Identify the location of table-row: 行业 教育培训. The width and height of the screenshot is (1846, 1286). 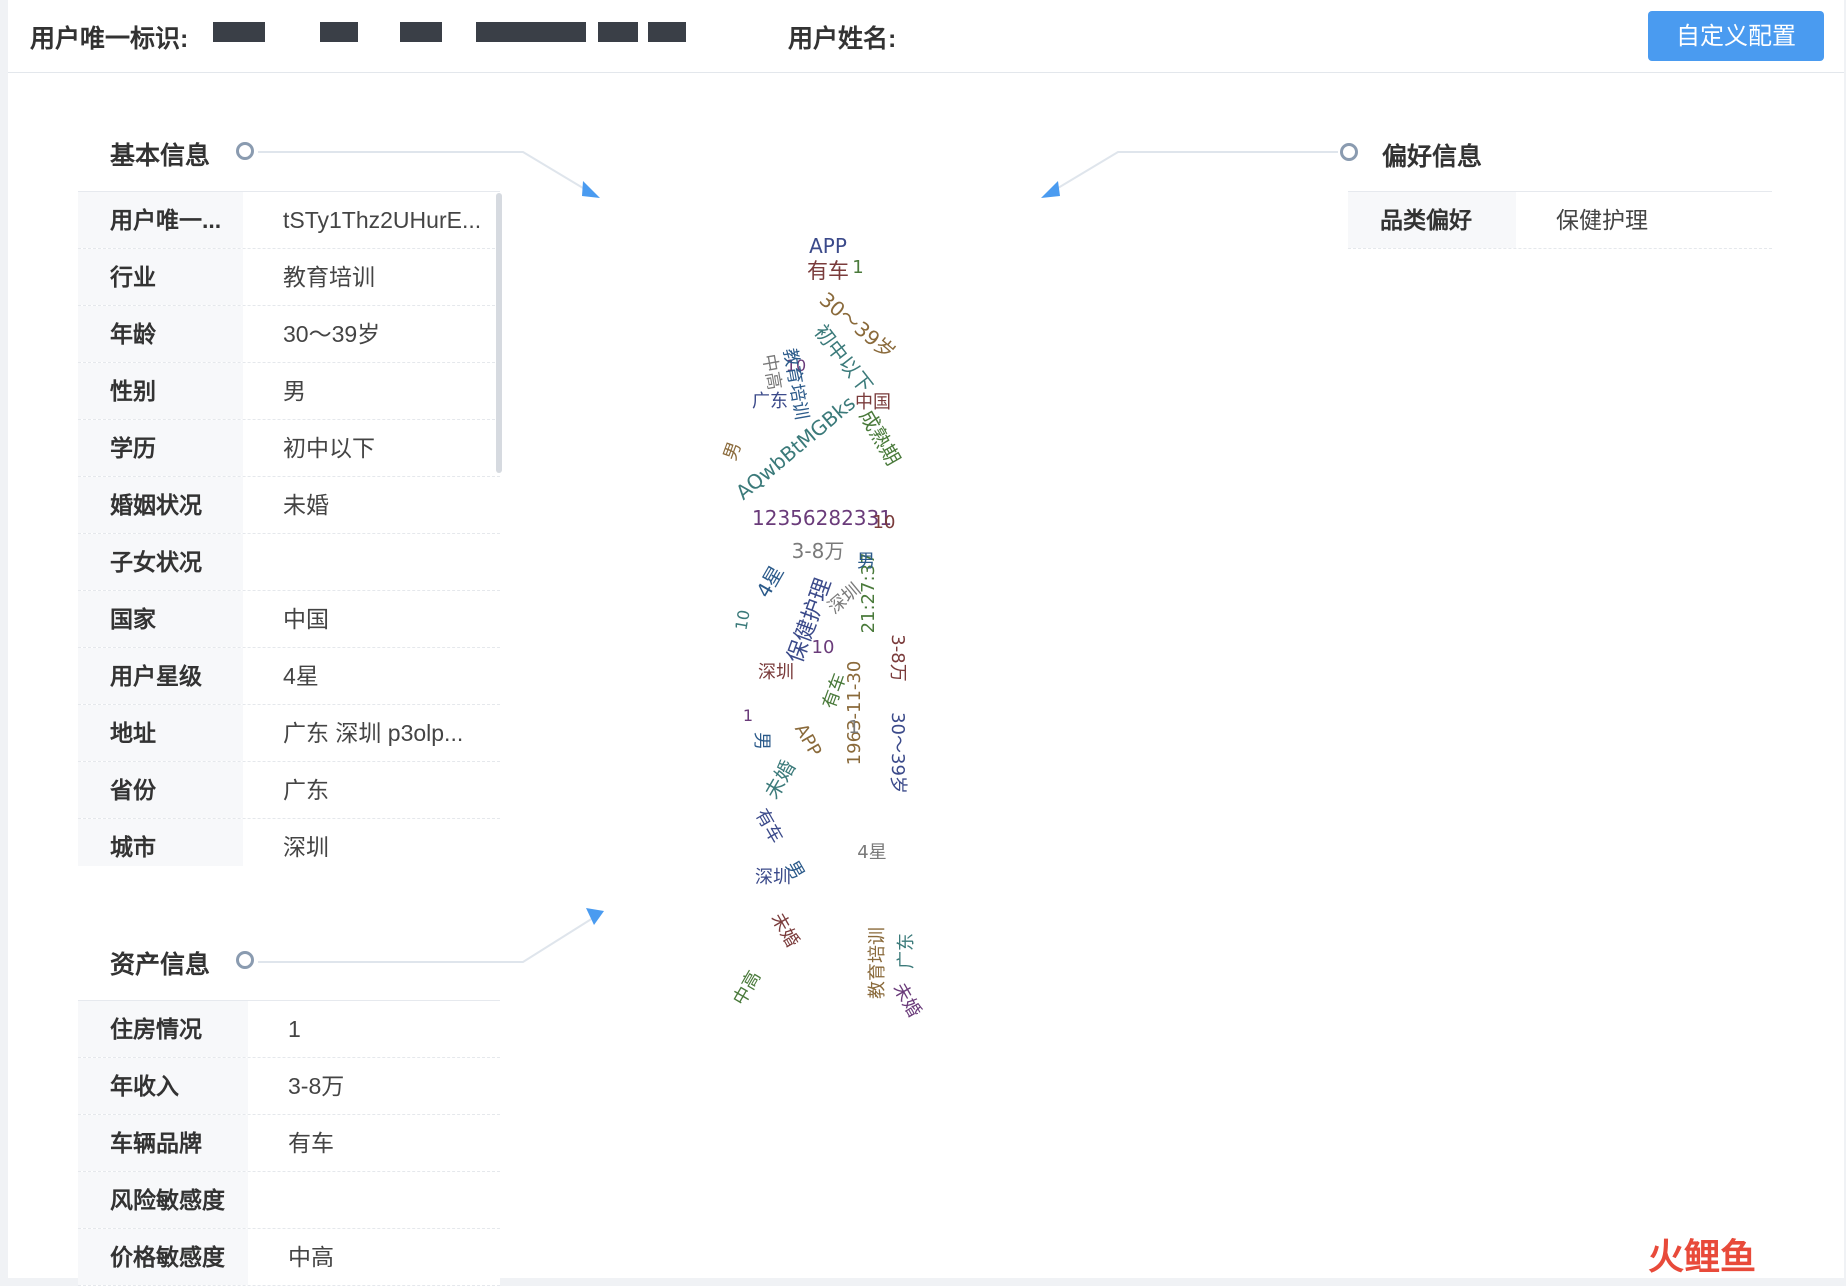
(289, 277).